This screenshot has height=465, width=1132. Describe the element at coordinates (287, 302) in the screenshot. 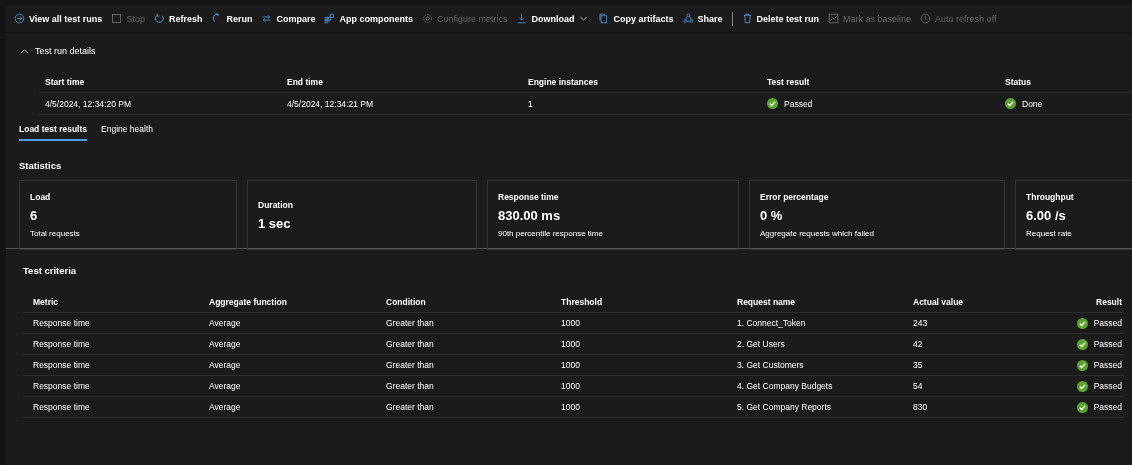

I see `column-header: Aggregate function` at that location.